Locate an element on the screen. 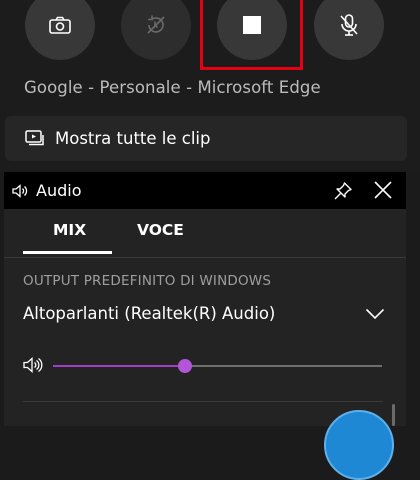  show-all-clips-label: Mostra tutte le clip is located at coordinates (133, 138).